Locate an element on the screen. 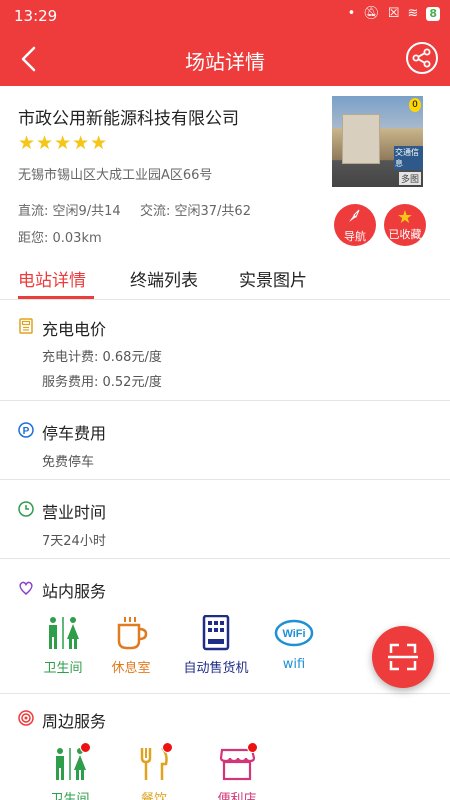 This screenshot has height=800, width=450. service-lounge: 休息室 is located at coordinates (131, 645).